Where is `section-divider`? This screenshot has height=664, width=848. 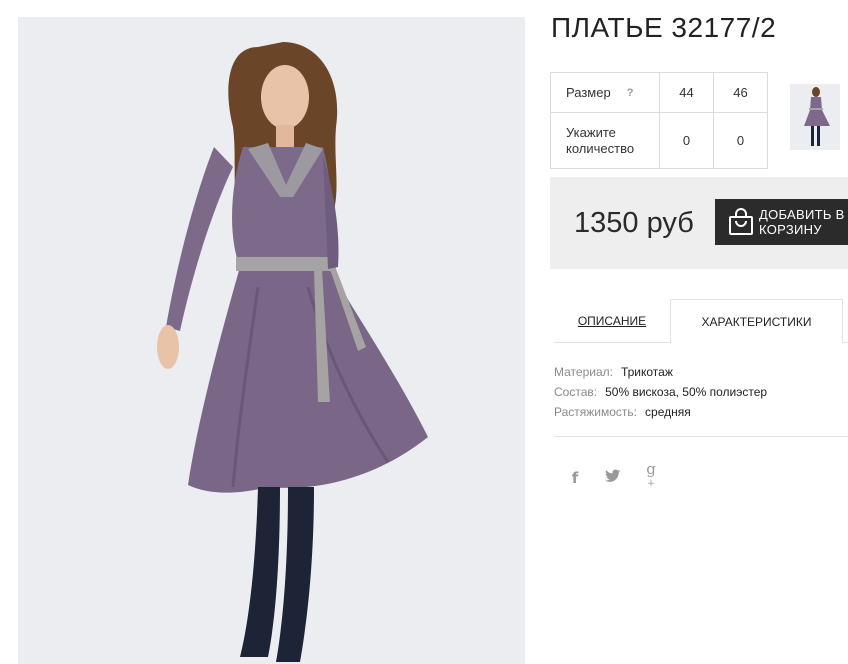 section-divider is located at coordinates (701, 436).